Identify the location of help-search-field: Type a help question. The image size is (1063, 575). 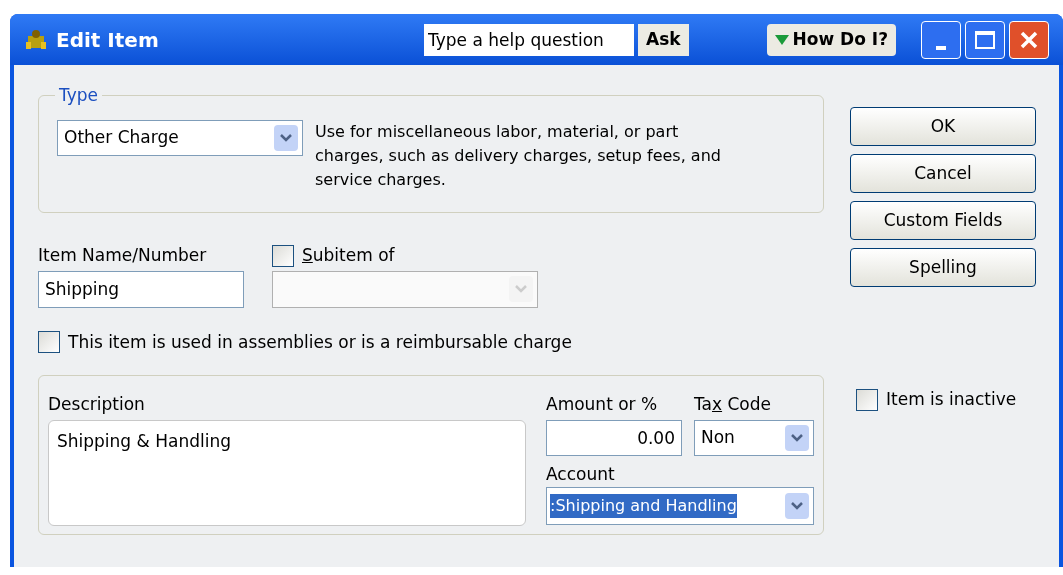
(529, 39).